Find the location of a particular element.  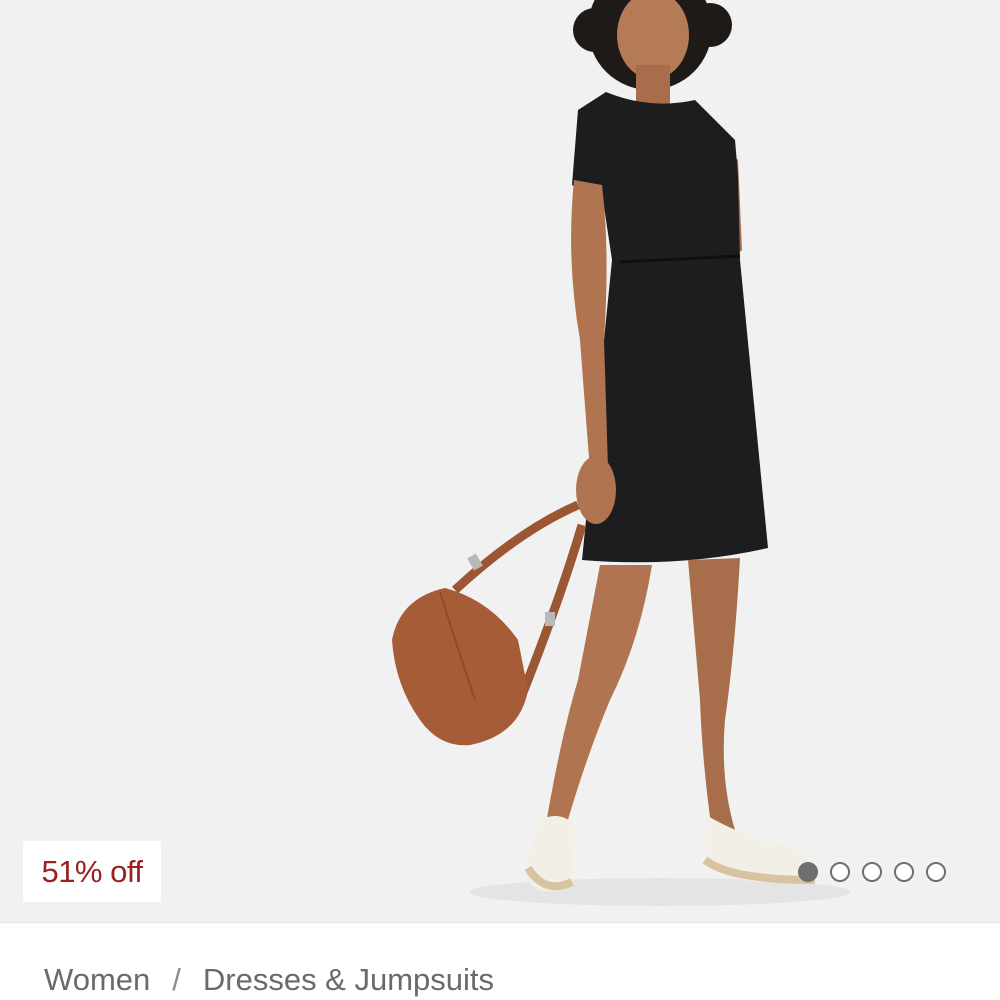

breadcrumb: Women / Dresses & Jumpsuits is located at coordinates (269, 980).